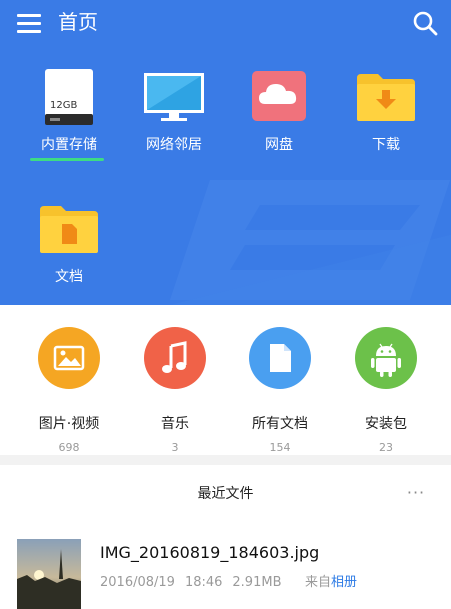  What do you see at coordinates (67, 159) in the screenshot?
I see `selected-indicator` at bounding box center [67, 159].